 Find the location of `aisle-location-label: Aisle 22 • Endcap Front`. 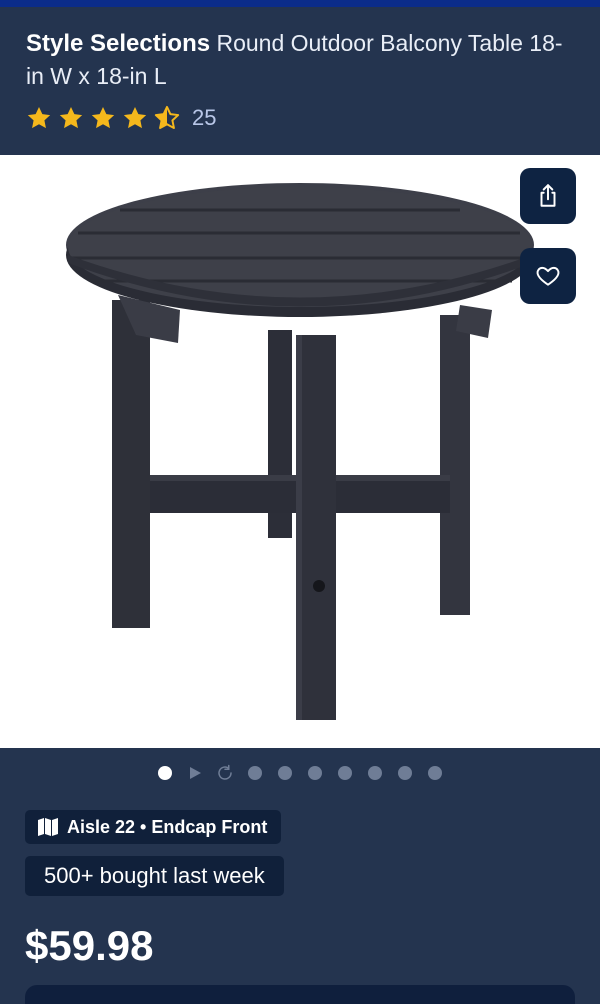

aisle-location-label: Aisle 22 • Endcap Front is located at coordinates (167, 826).